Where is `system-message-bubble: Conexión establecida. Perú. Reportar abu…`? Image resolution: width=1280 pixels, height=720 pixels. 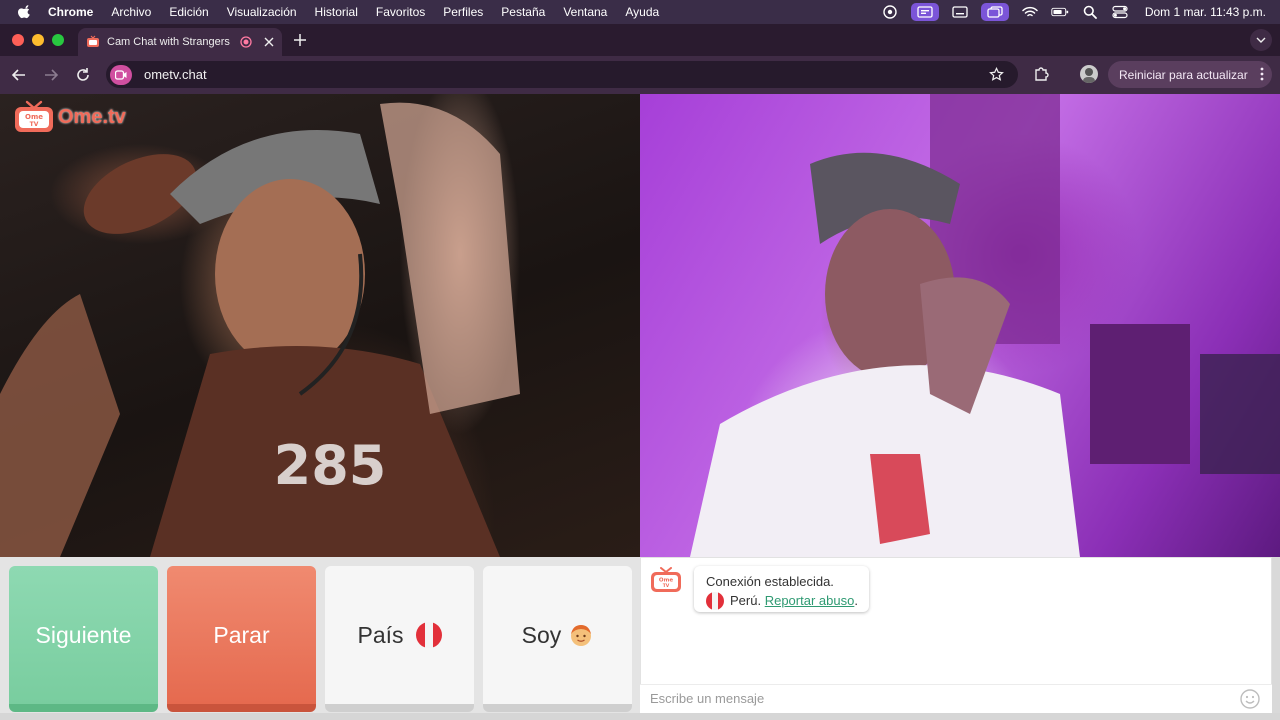 system-message-bubble: Conexión establecida. Perú. Reportar abu… is located at coordinates (781, 589).